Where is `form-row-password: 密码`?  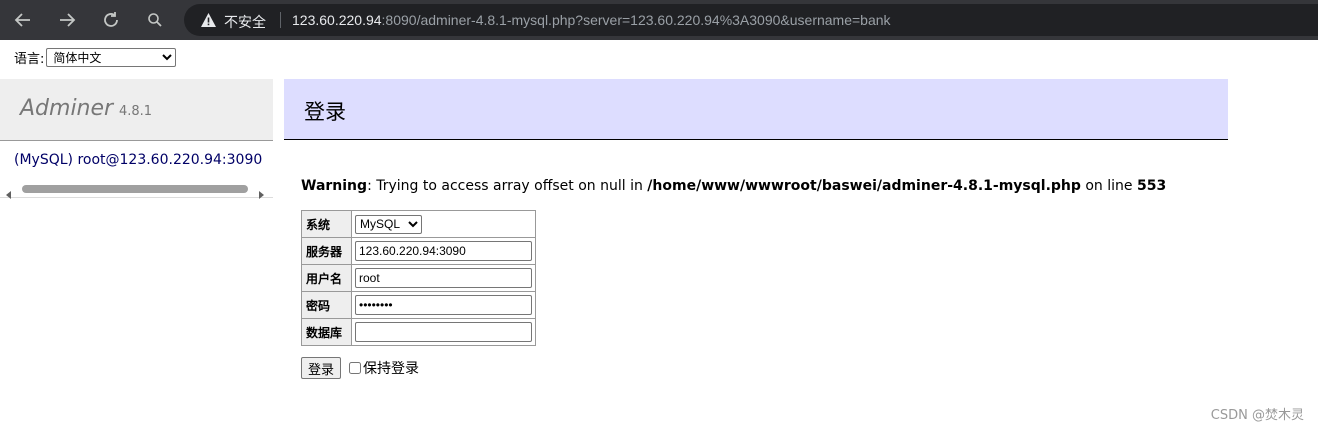 form-row-password: 密码 is located at coordinates (418, 305).